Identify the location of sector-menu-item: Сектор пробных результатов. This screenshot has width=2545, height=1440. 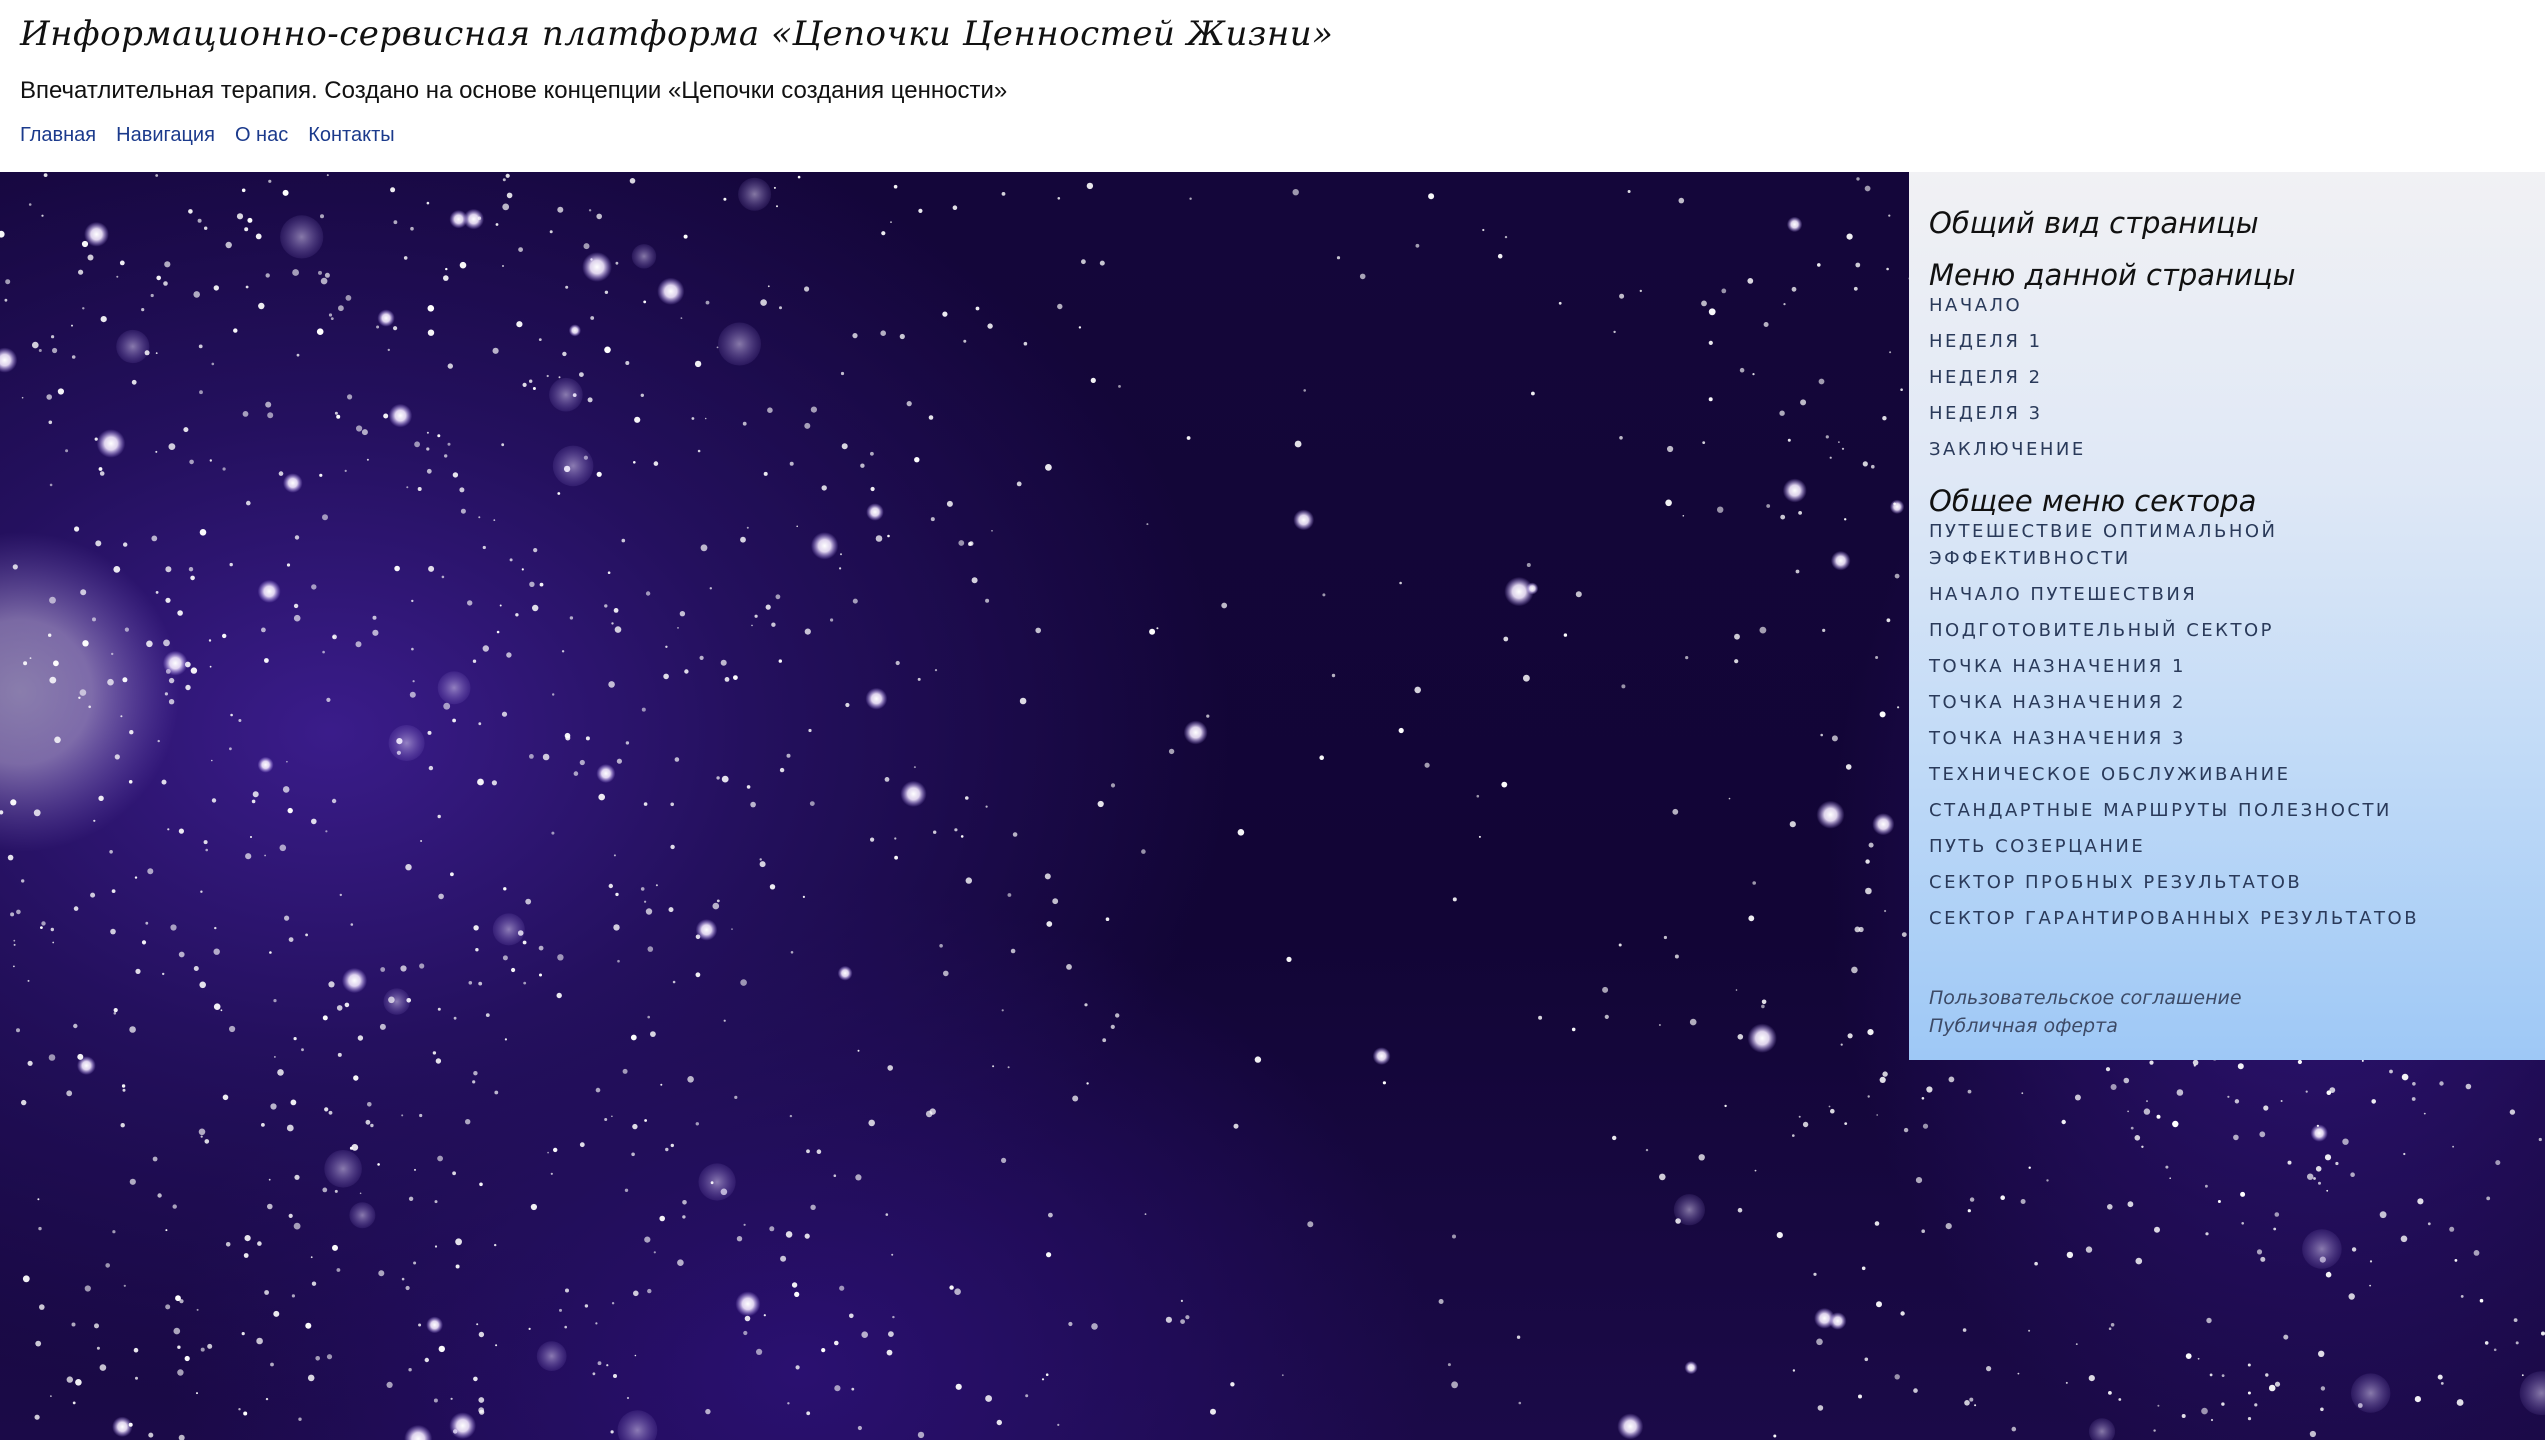
(2174, 882).